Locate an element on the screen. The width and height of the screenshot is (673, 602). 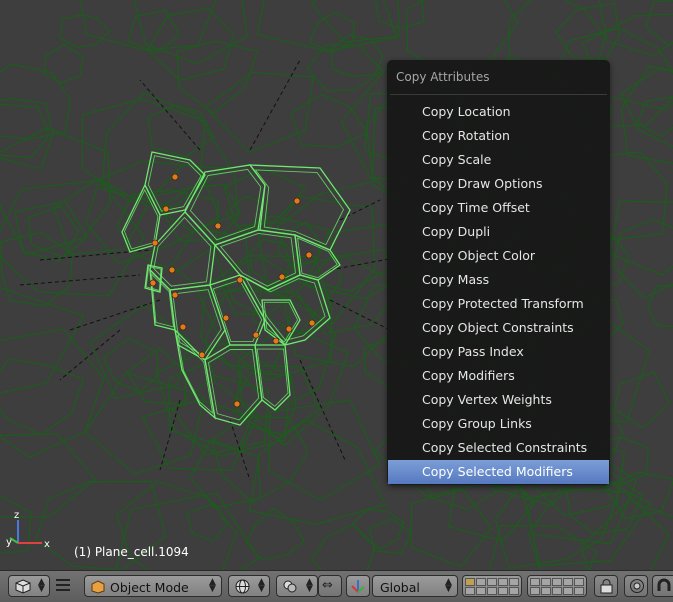
axis-label-x: x is located at coordinates (47, 544).